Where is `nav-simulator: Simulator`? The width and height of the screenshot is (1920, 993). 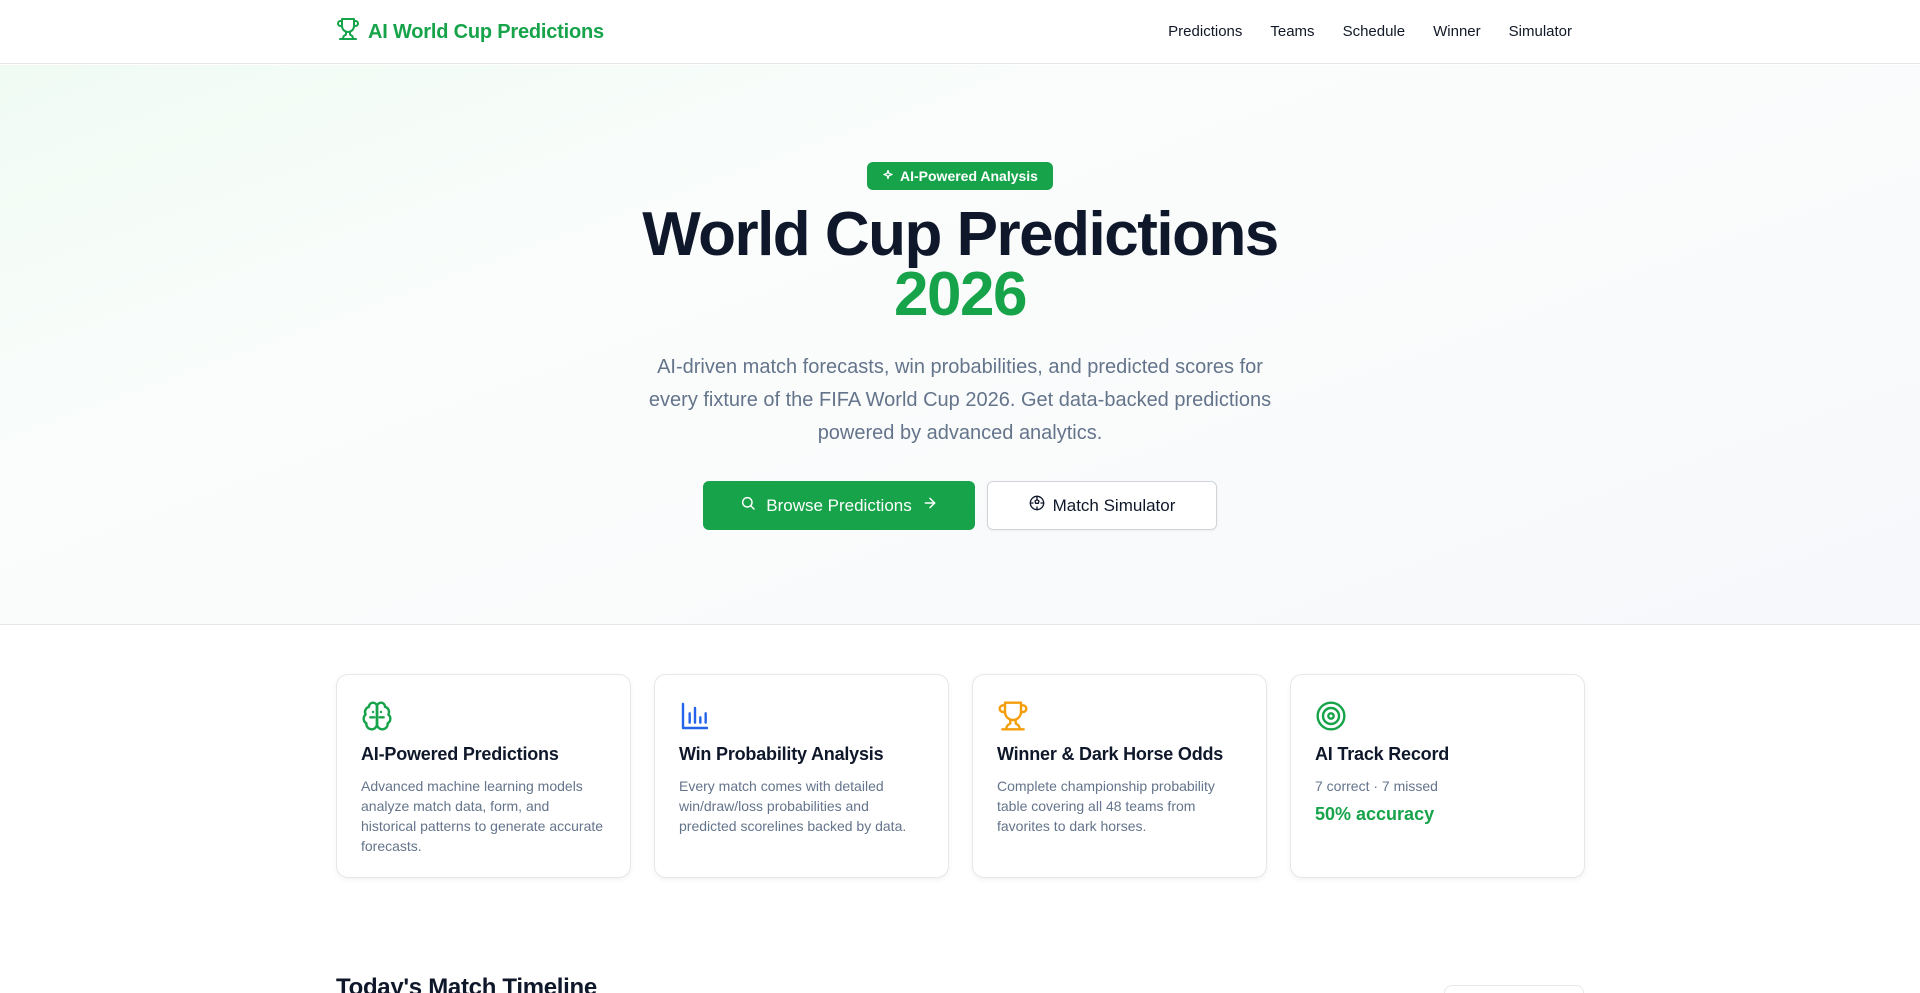
nav-simulator: Simulator is located at coordinates (1540, 32).